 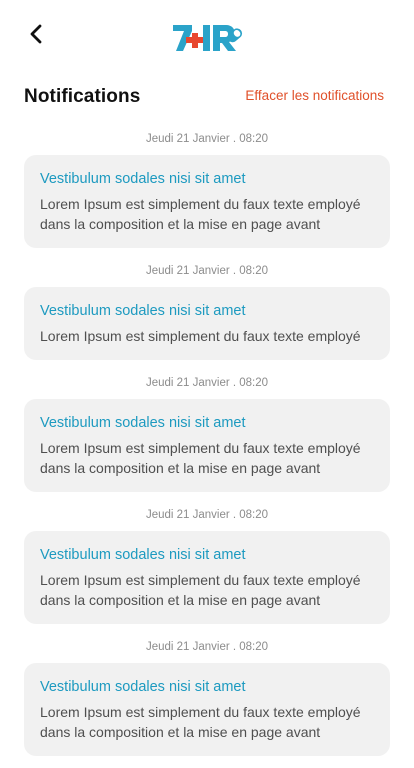 I want to click on page-title: Notifications, so click(x=82, y=96).